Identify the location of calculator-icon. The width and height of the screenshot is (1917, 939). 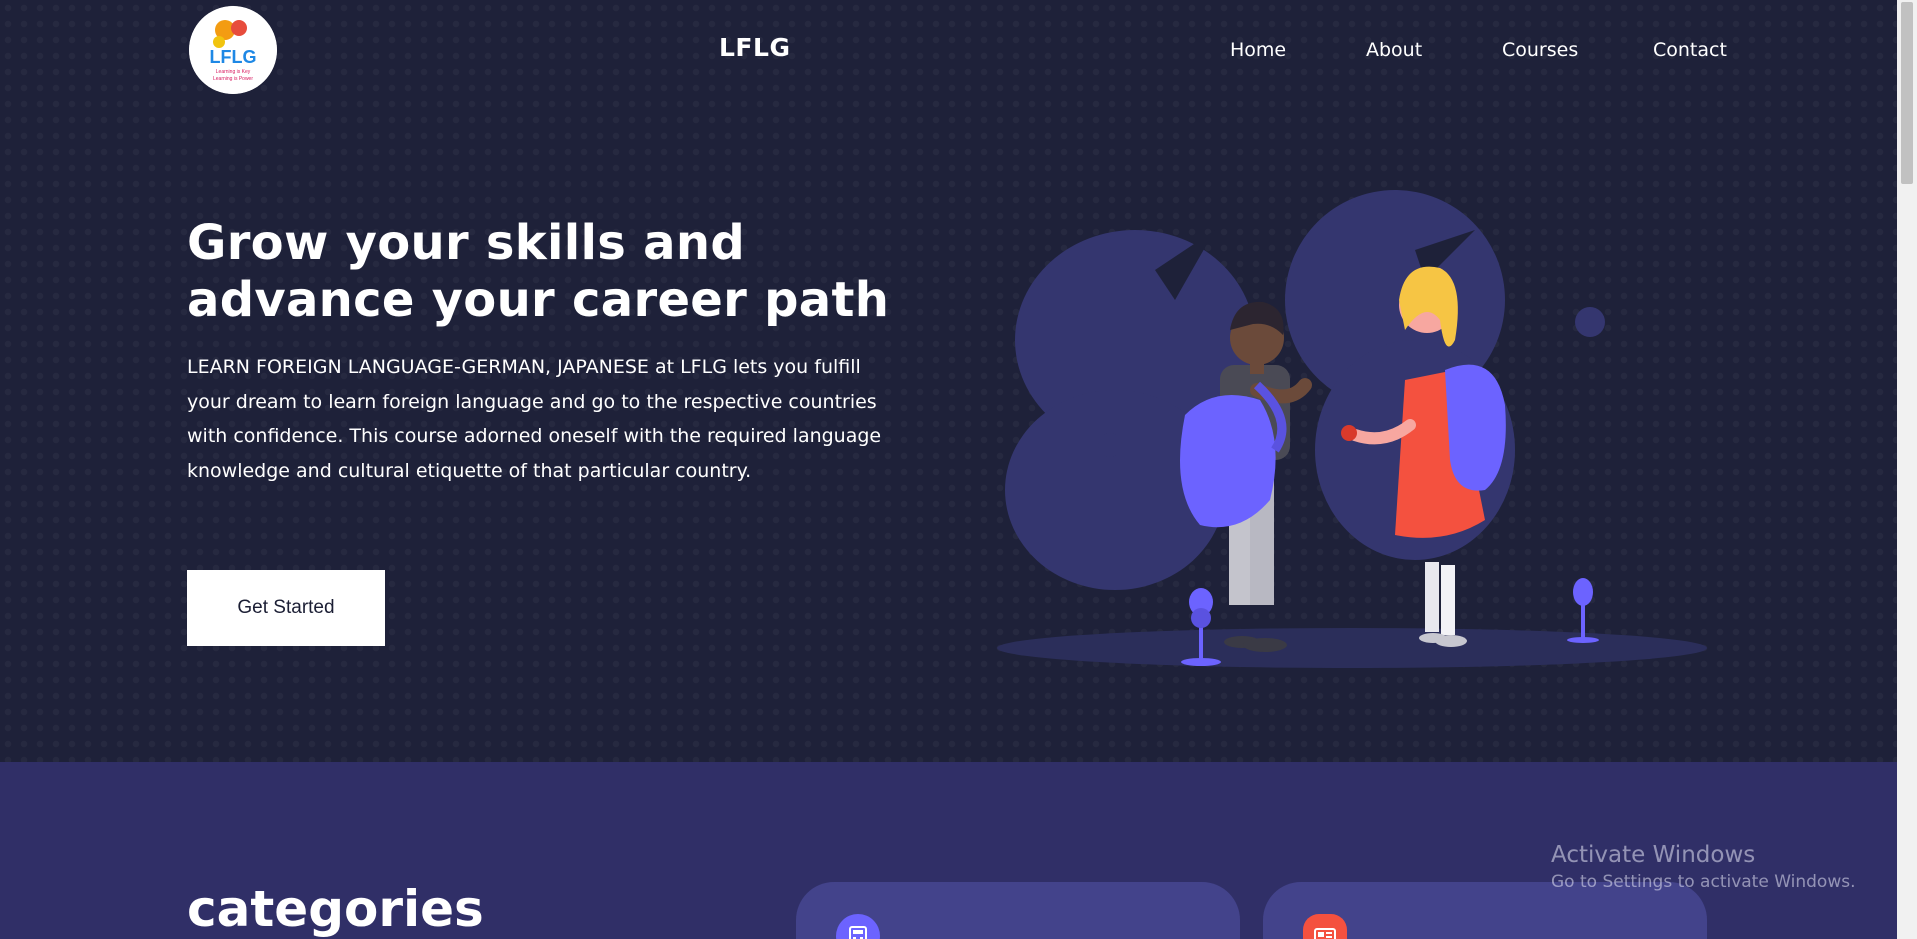
(858, 926).